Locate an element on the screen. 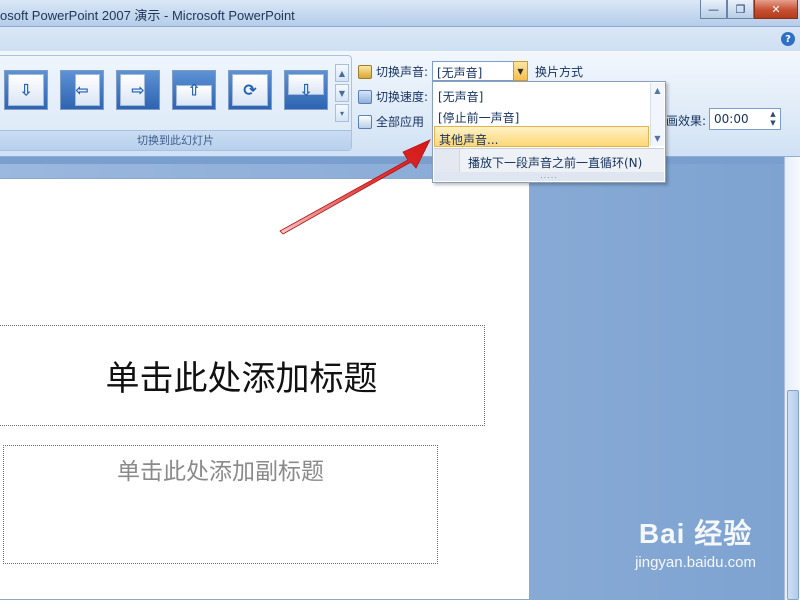 Image resolution: width=800 pixels, height=600 pixels. gallery-down-icon: ▼ is located at coordinates (342, 93).